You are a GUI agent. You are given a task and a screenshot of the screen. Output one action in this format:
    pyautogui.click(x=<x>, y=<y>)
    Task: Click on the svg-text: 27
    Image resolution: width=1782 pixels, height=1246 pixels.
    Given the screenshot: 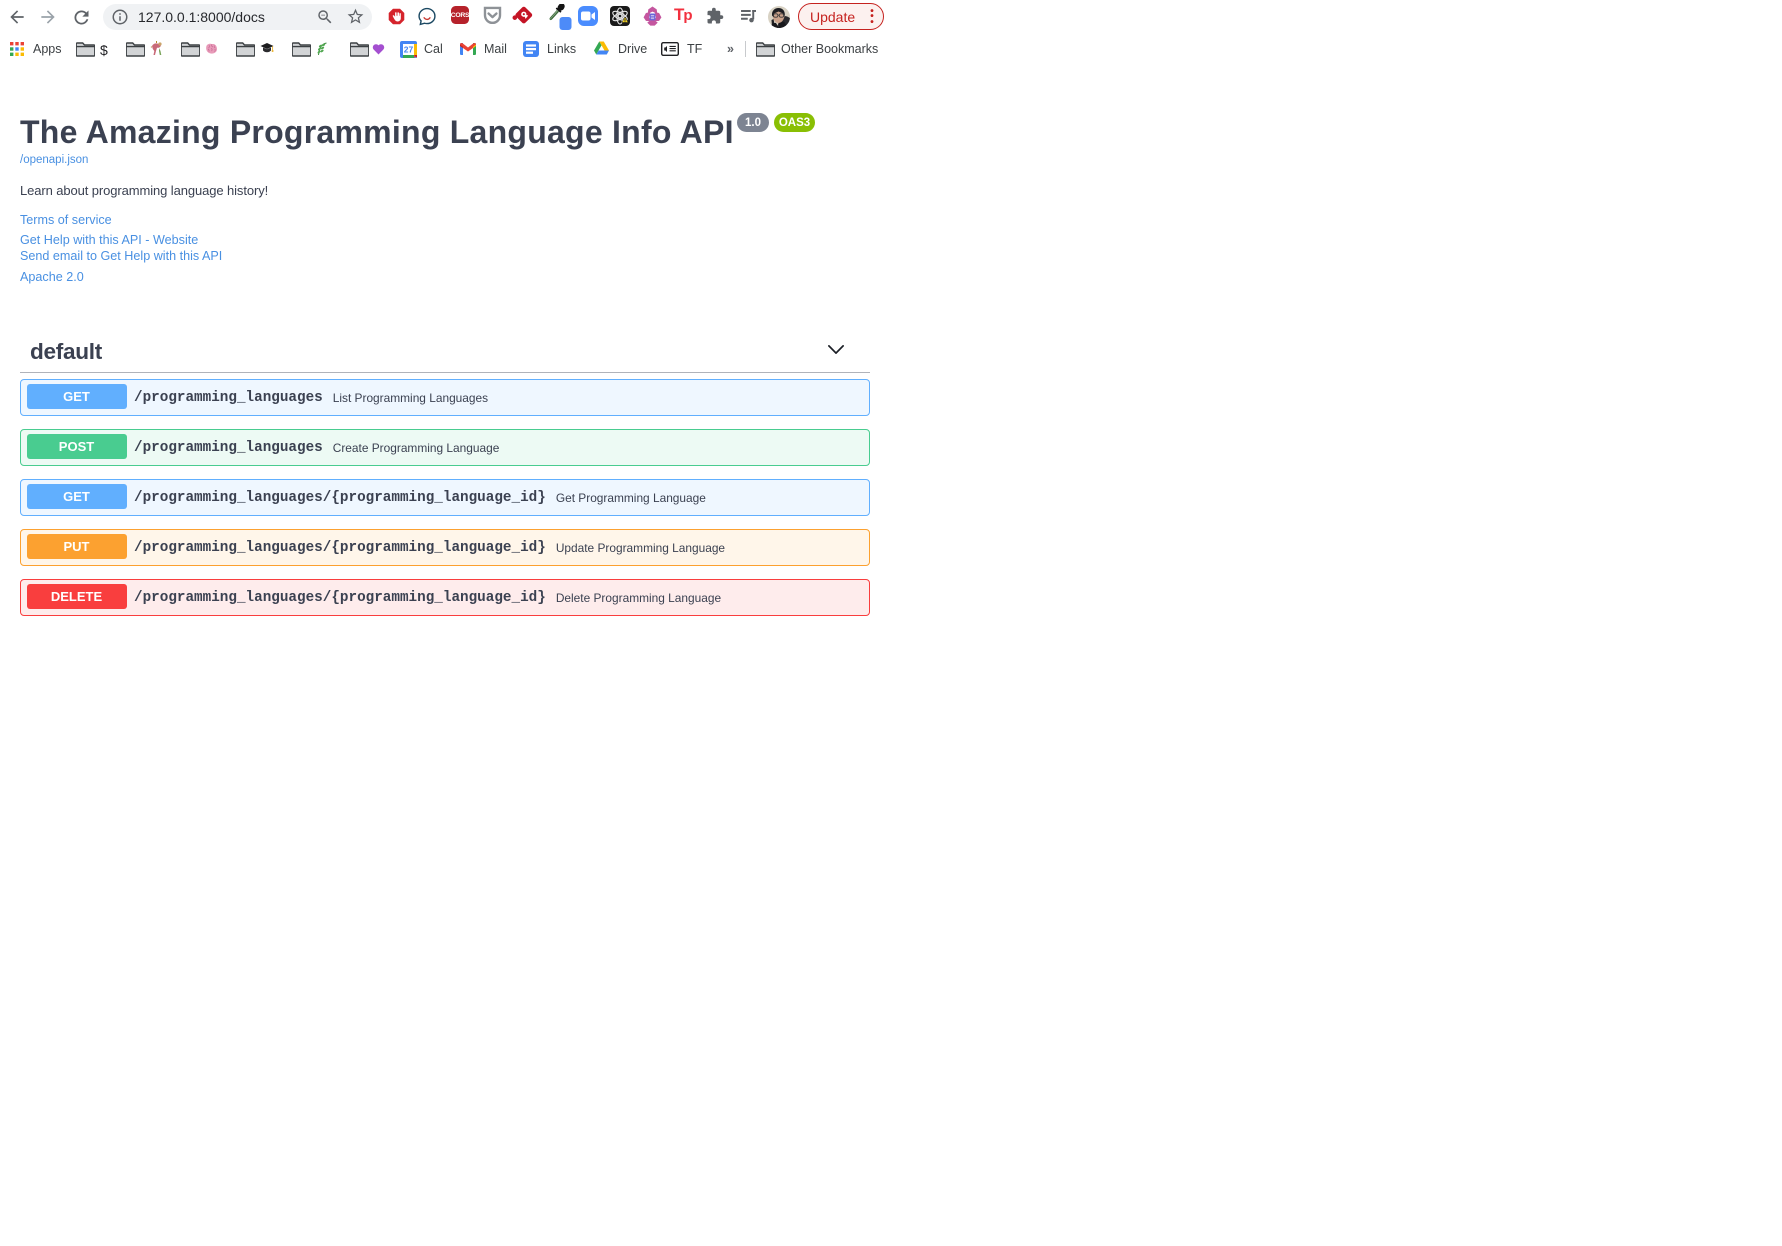 What is the action you would take?
    pyautogui.click(x=409, y=50)
    